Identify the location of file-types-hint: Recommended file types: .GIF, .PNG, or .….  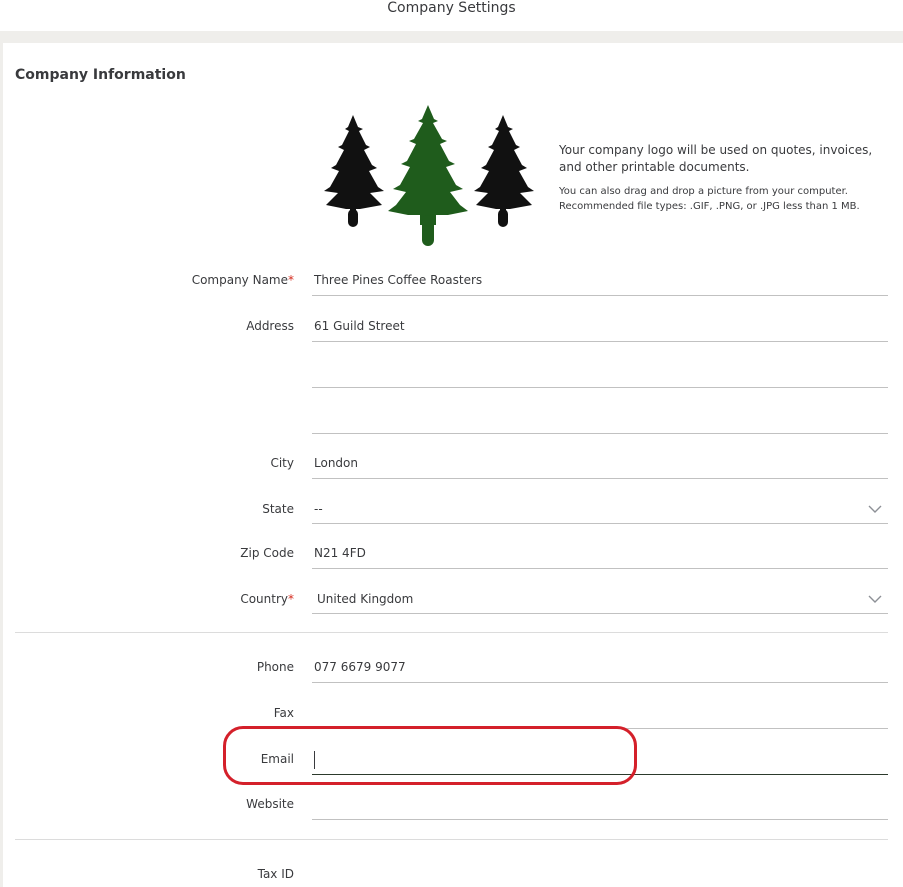
(709, 206).